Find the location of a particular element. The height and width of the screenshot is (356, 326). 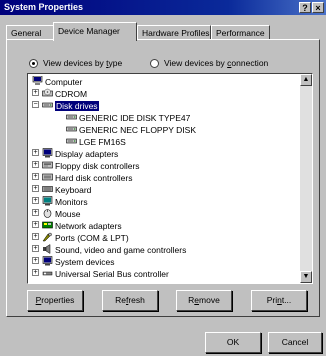

tree-item: Disk drives is located at coordinates (70, 105).